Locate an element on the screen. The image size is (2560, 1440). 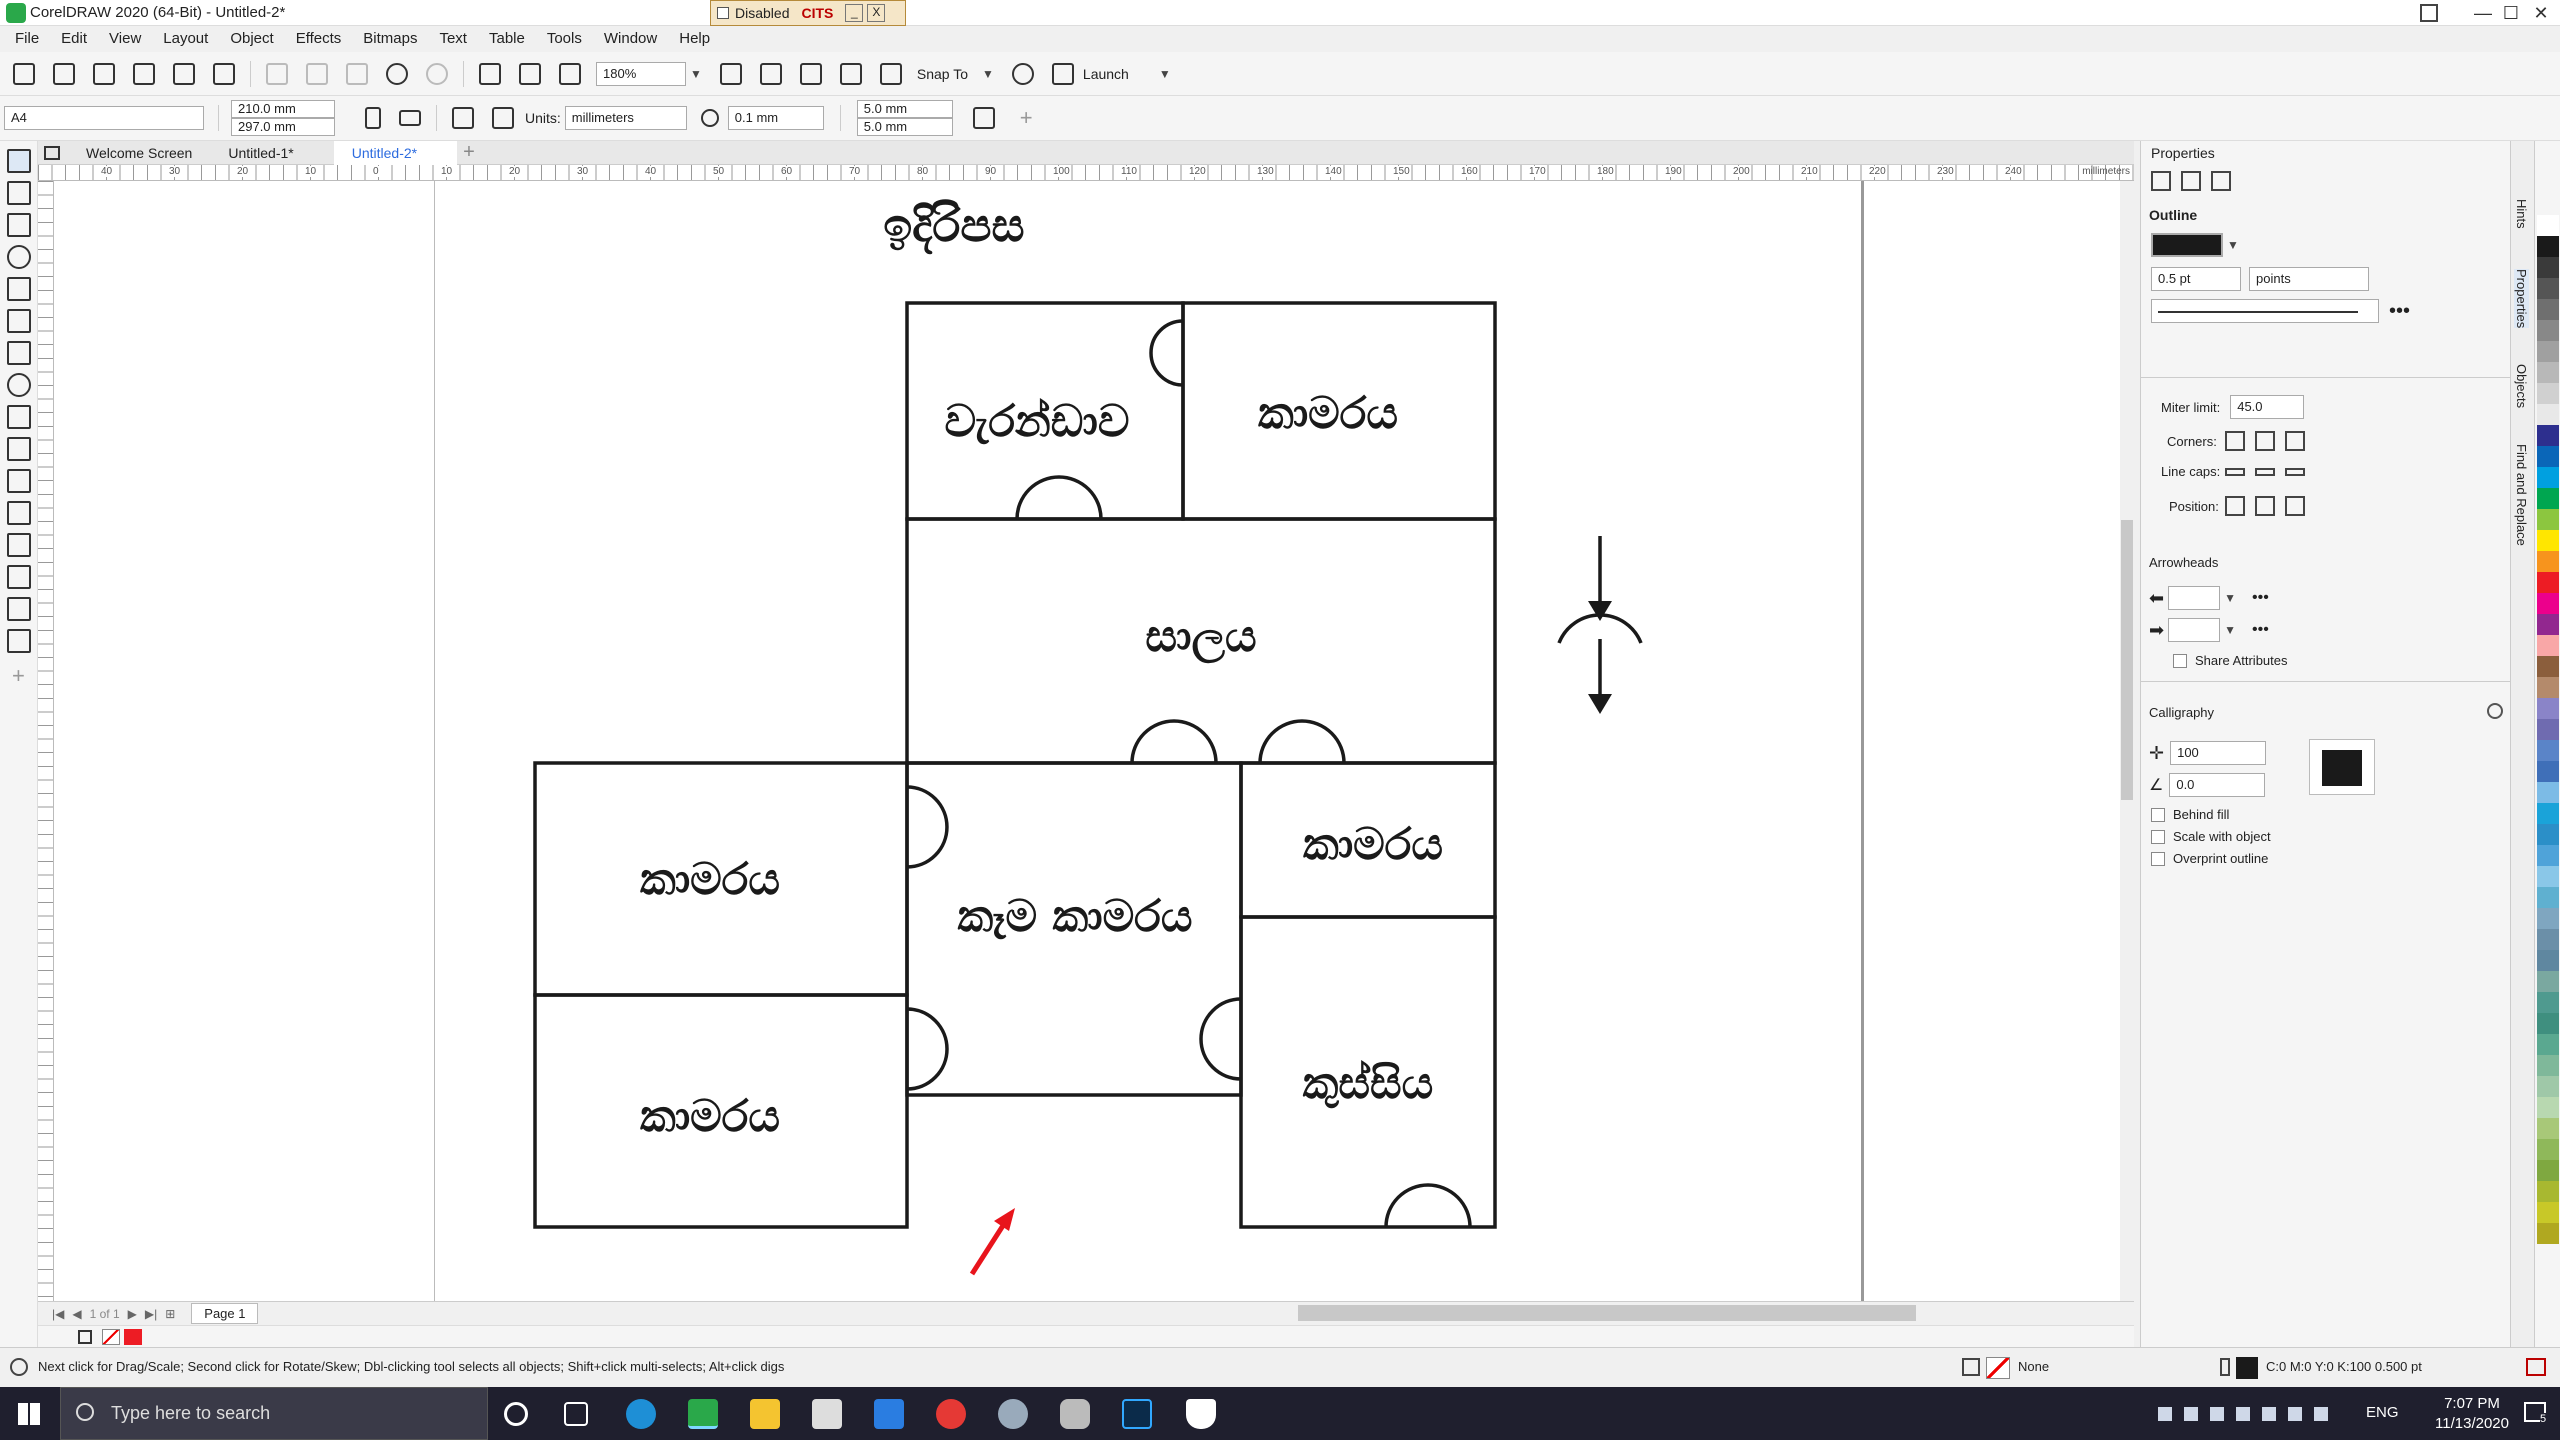
prev-page-icon: ◀ is located at coordinates (76, 1314).